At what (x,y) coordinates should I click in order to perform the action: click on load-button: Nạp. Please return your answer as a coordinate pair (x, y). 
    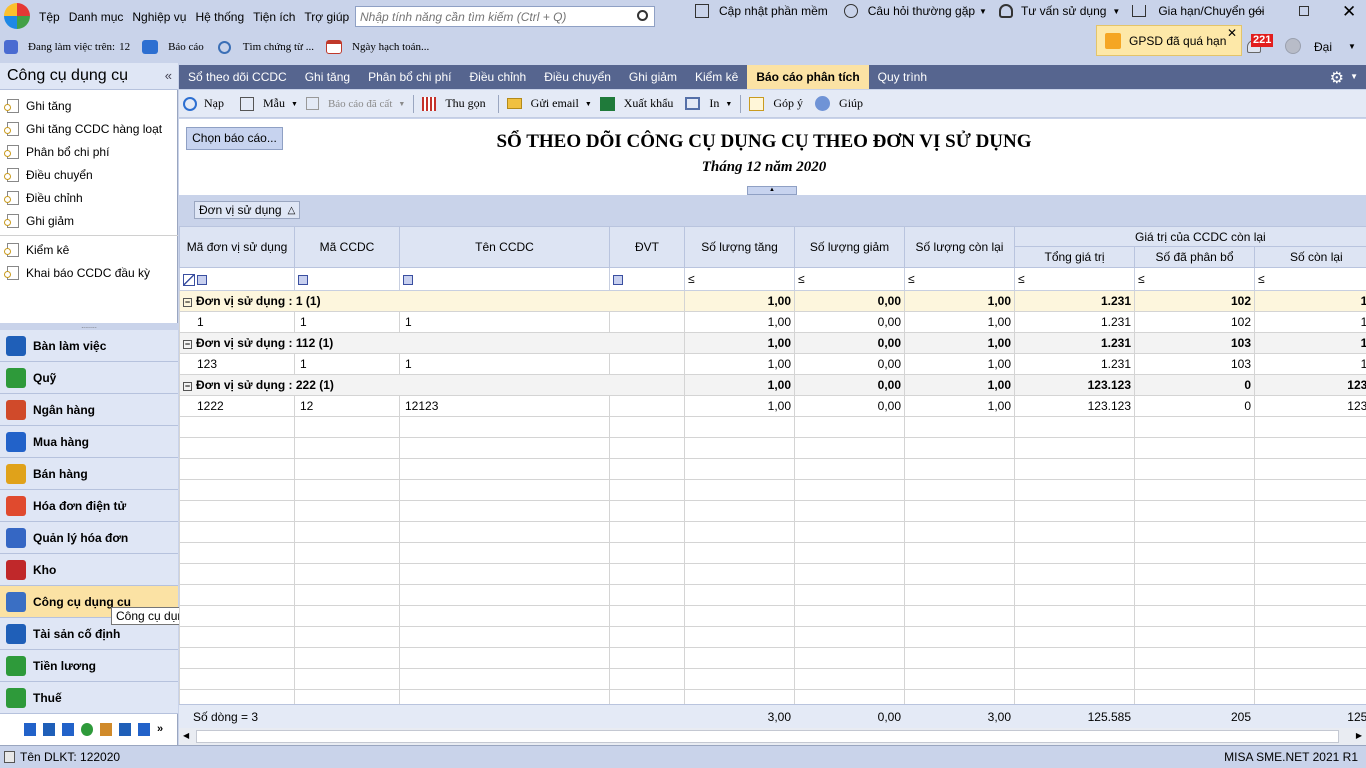
    Looking at the image, I should click on (203, 103).